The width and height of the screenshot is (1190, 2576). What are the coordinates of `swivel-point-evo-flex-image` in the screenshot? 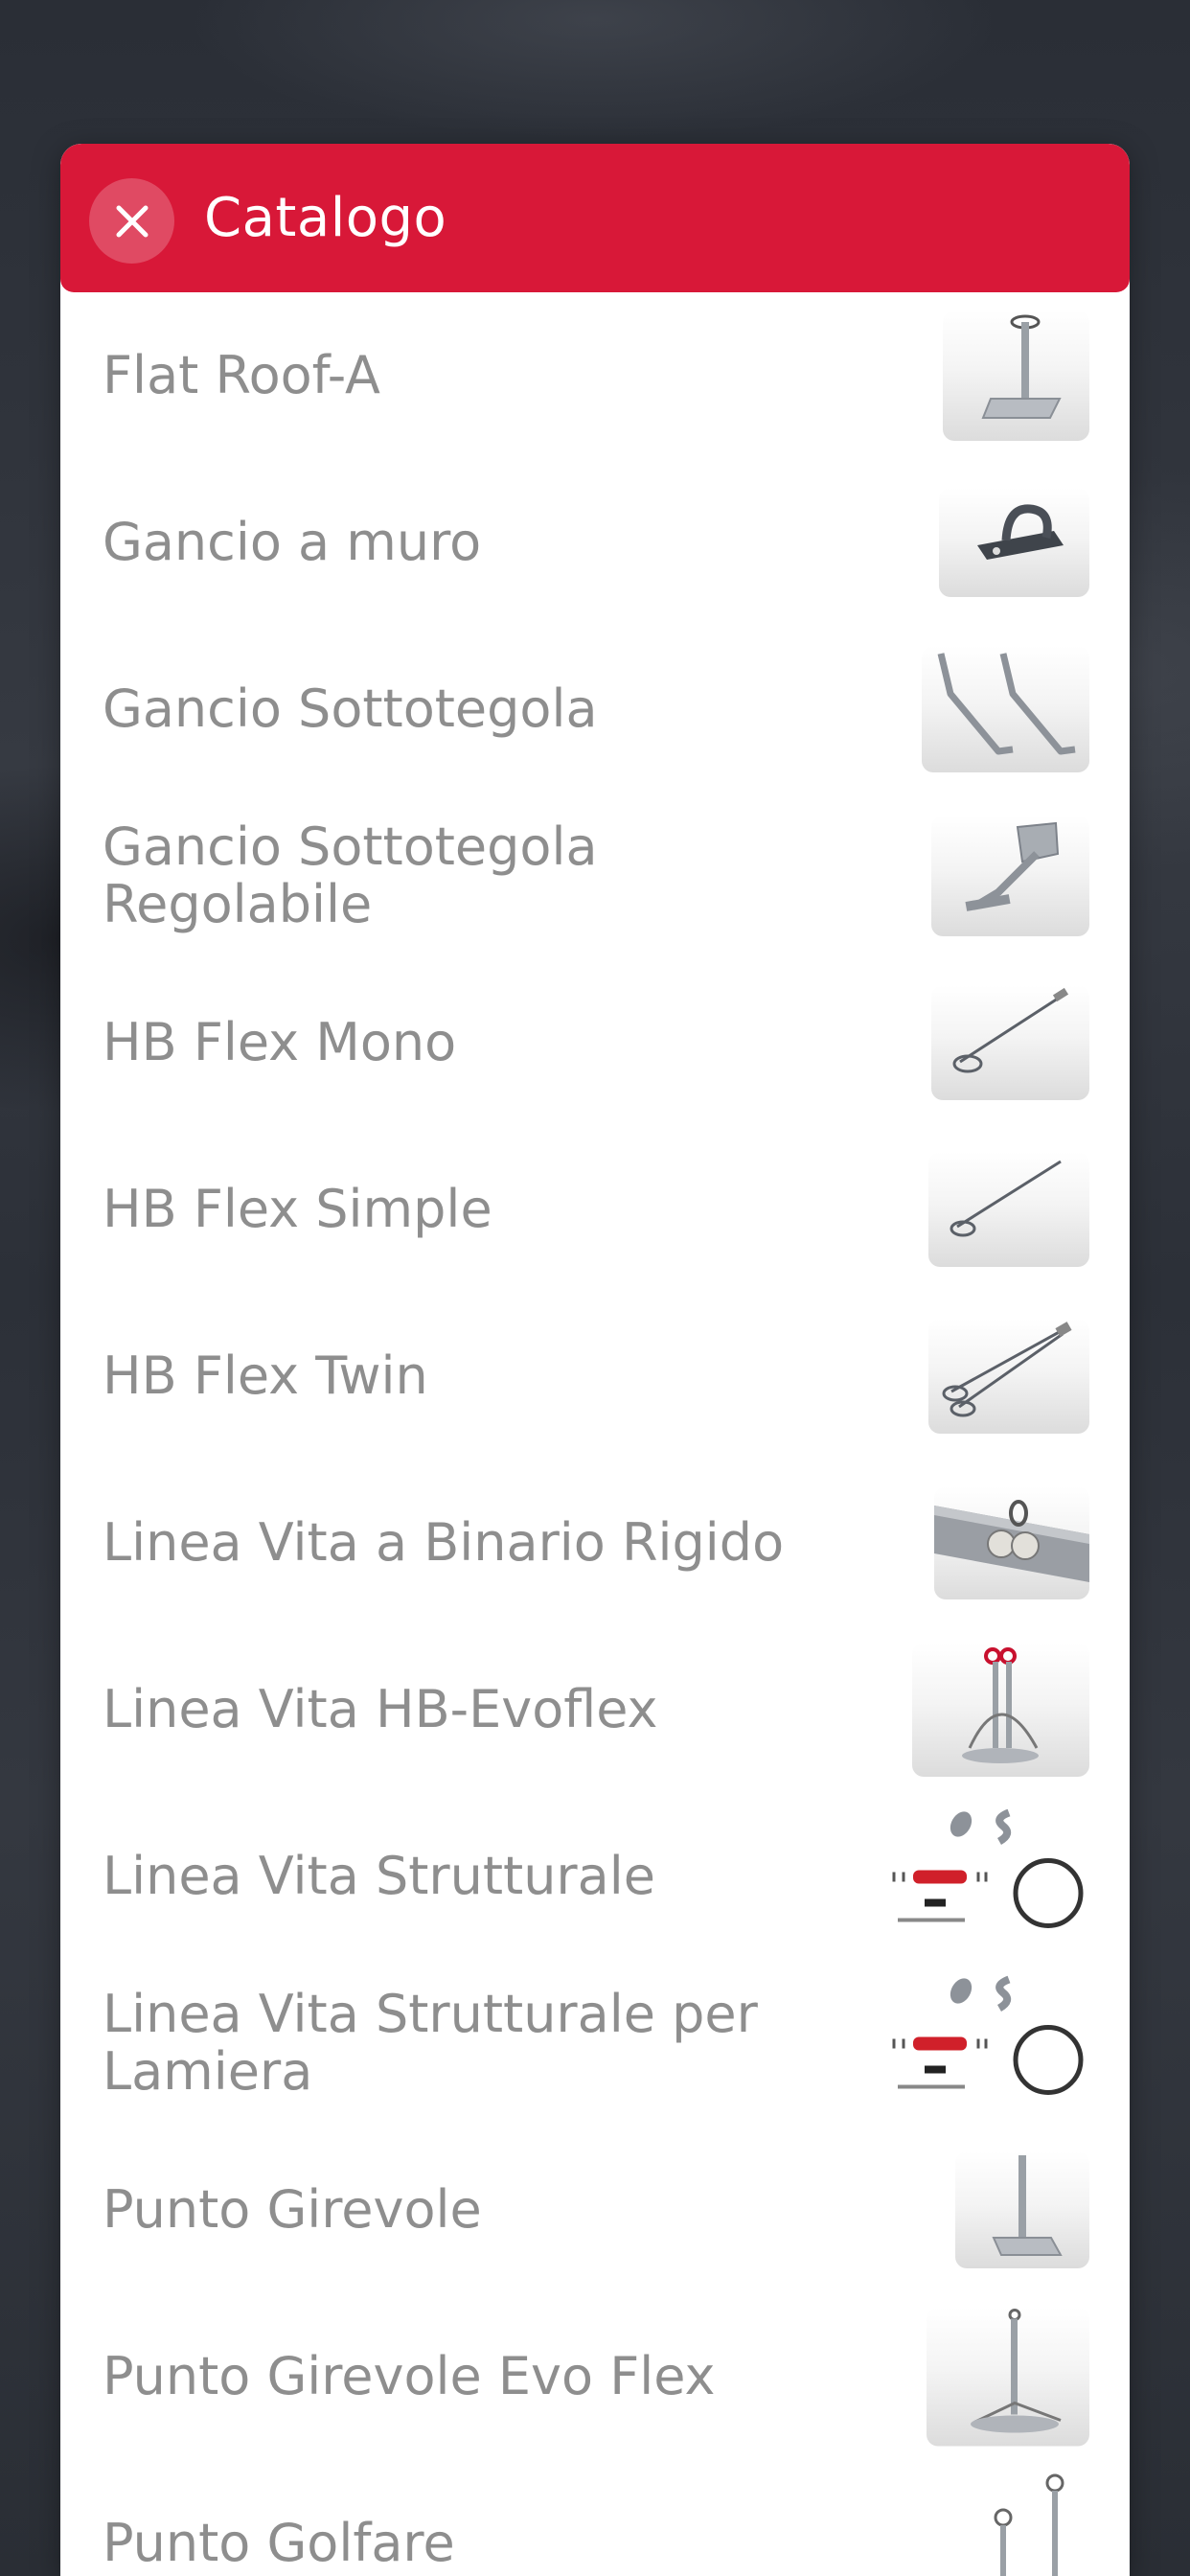 It's located at (1008, 2377).